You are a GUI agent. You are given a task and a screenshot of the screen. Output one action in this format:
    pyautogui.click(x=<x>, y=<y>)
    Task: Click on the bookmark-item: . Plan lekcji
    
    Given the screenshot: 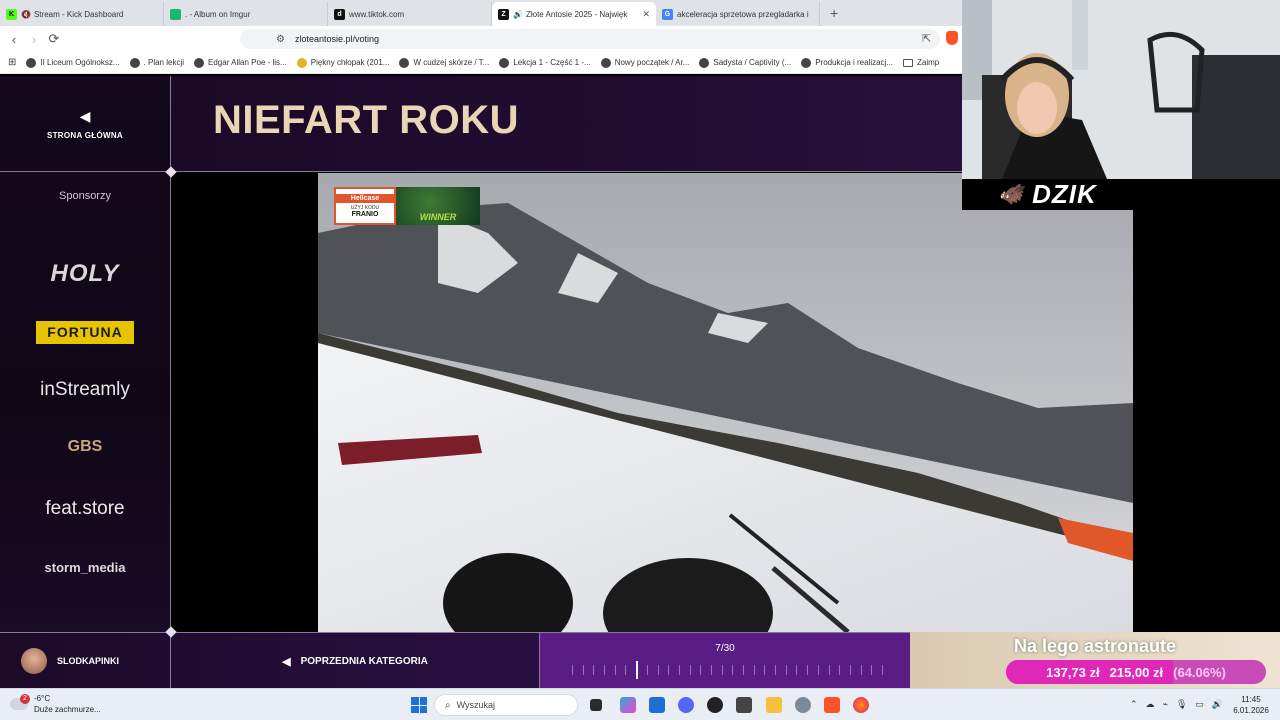 What is the action you would take?
    pyautogui.click(x=156, y=62)
    